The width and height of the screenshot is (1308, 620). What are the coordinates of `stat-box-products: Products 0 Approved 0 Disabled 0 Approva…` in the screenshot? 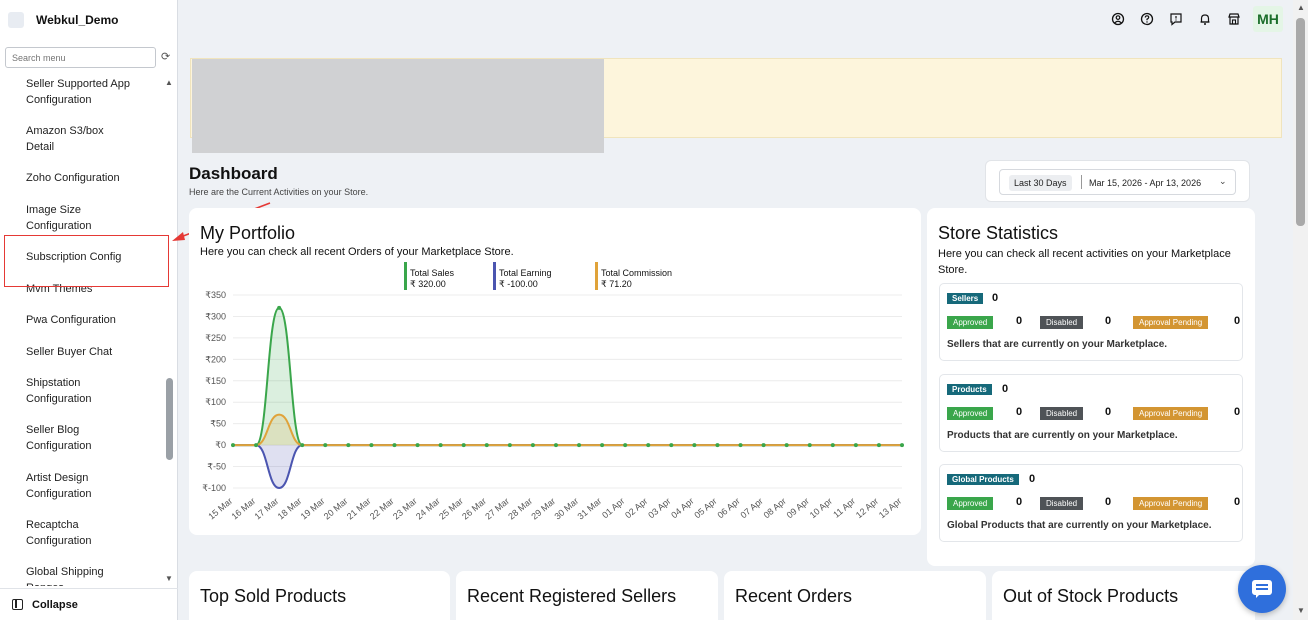 It's located at (1091, 413).